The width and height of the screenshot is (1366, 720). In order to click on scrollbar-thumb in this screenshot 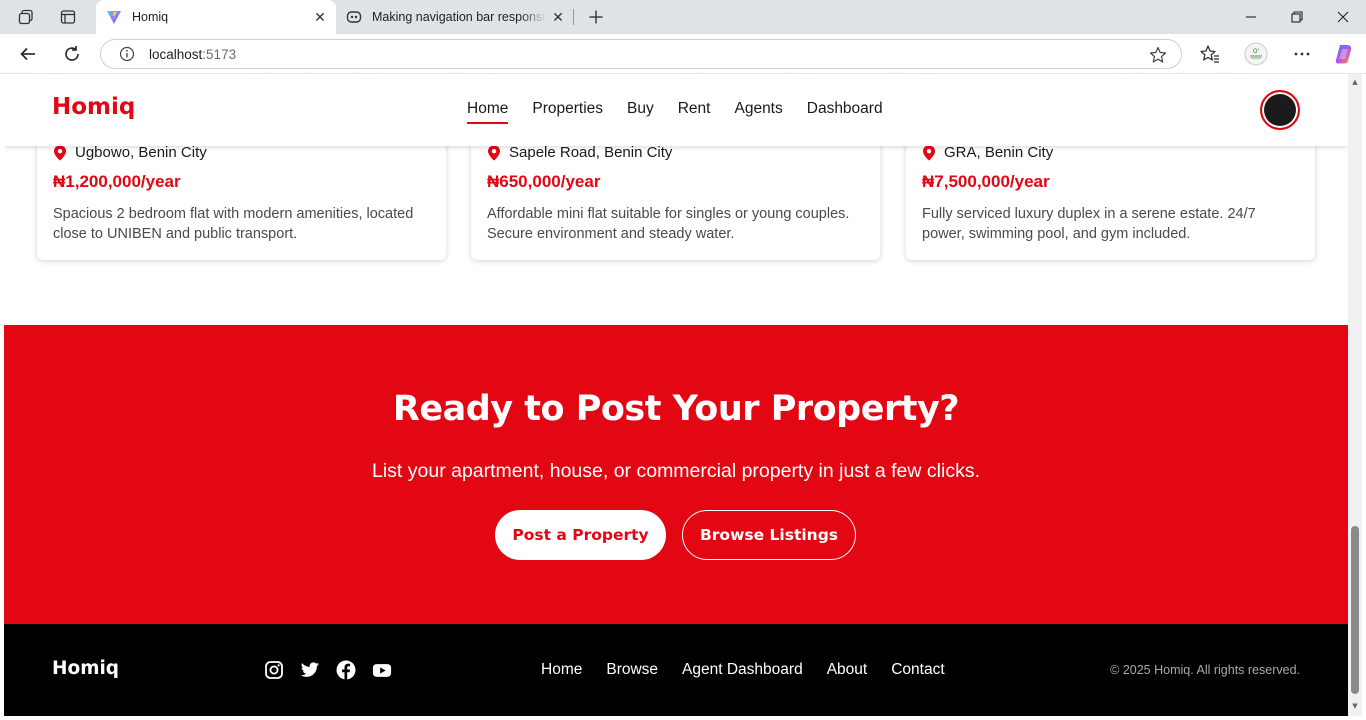, I will do `click(1355, 610)`.